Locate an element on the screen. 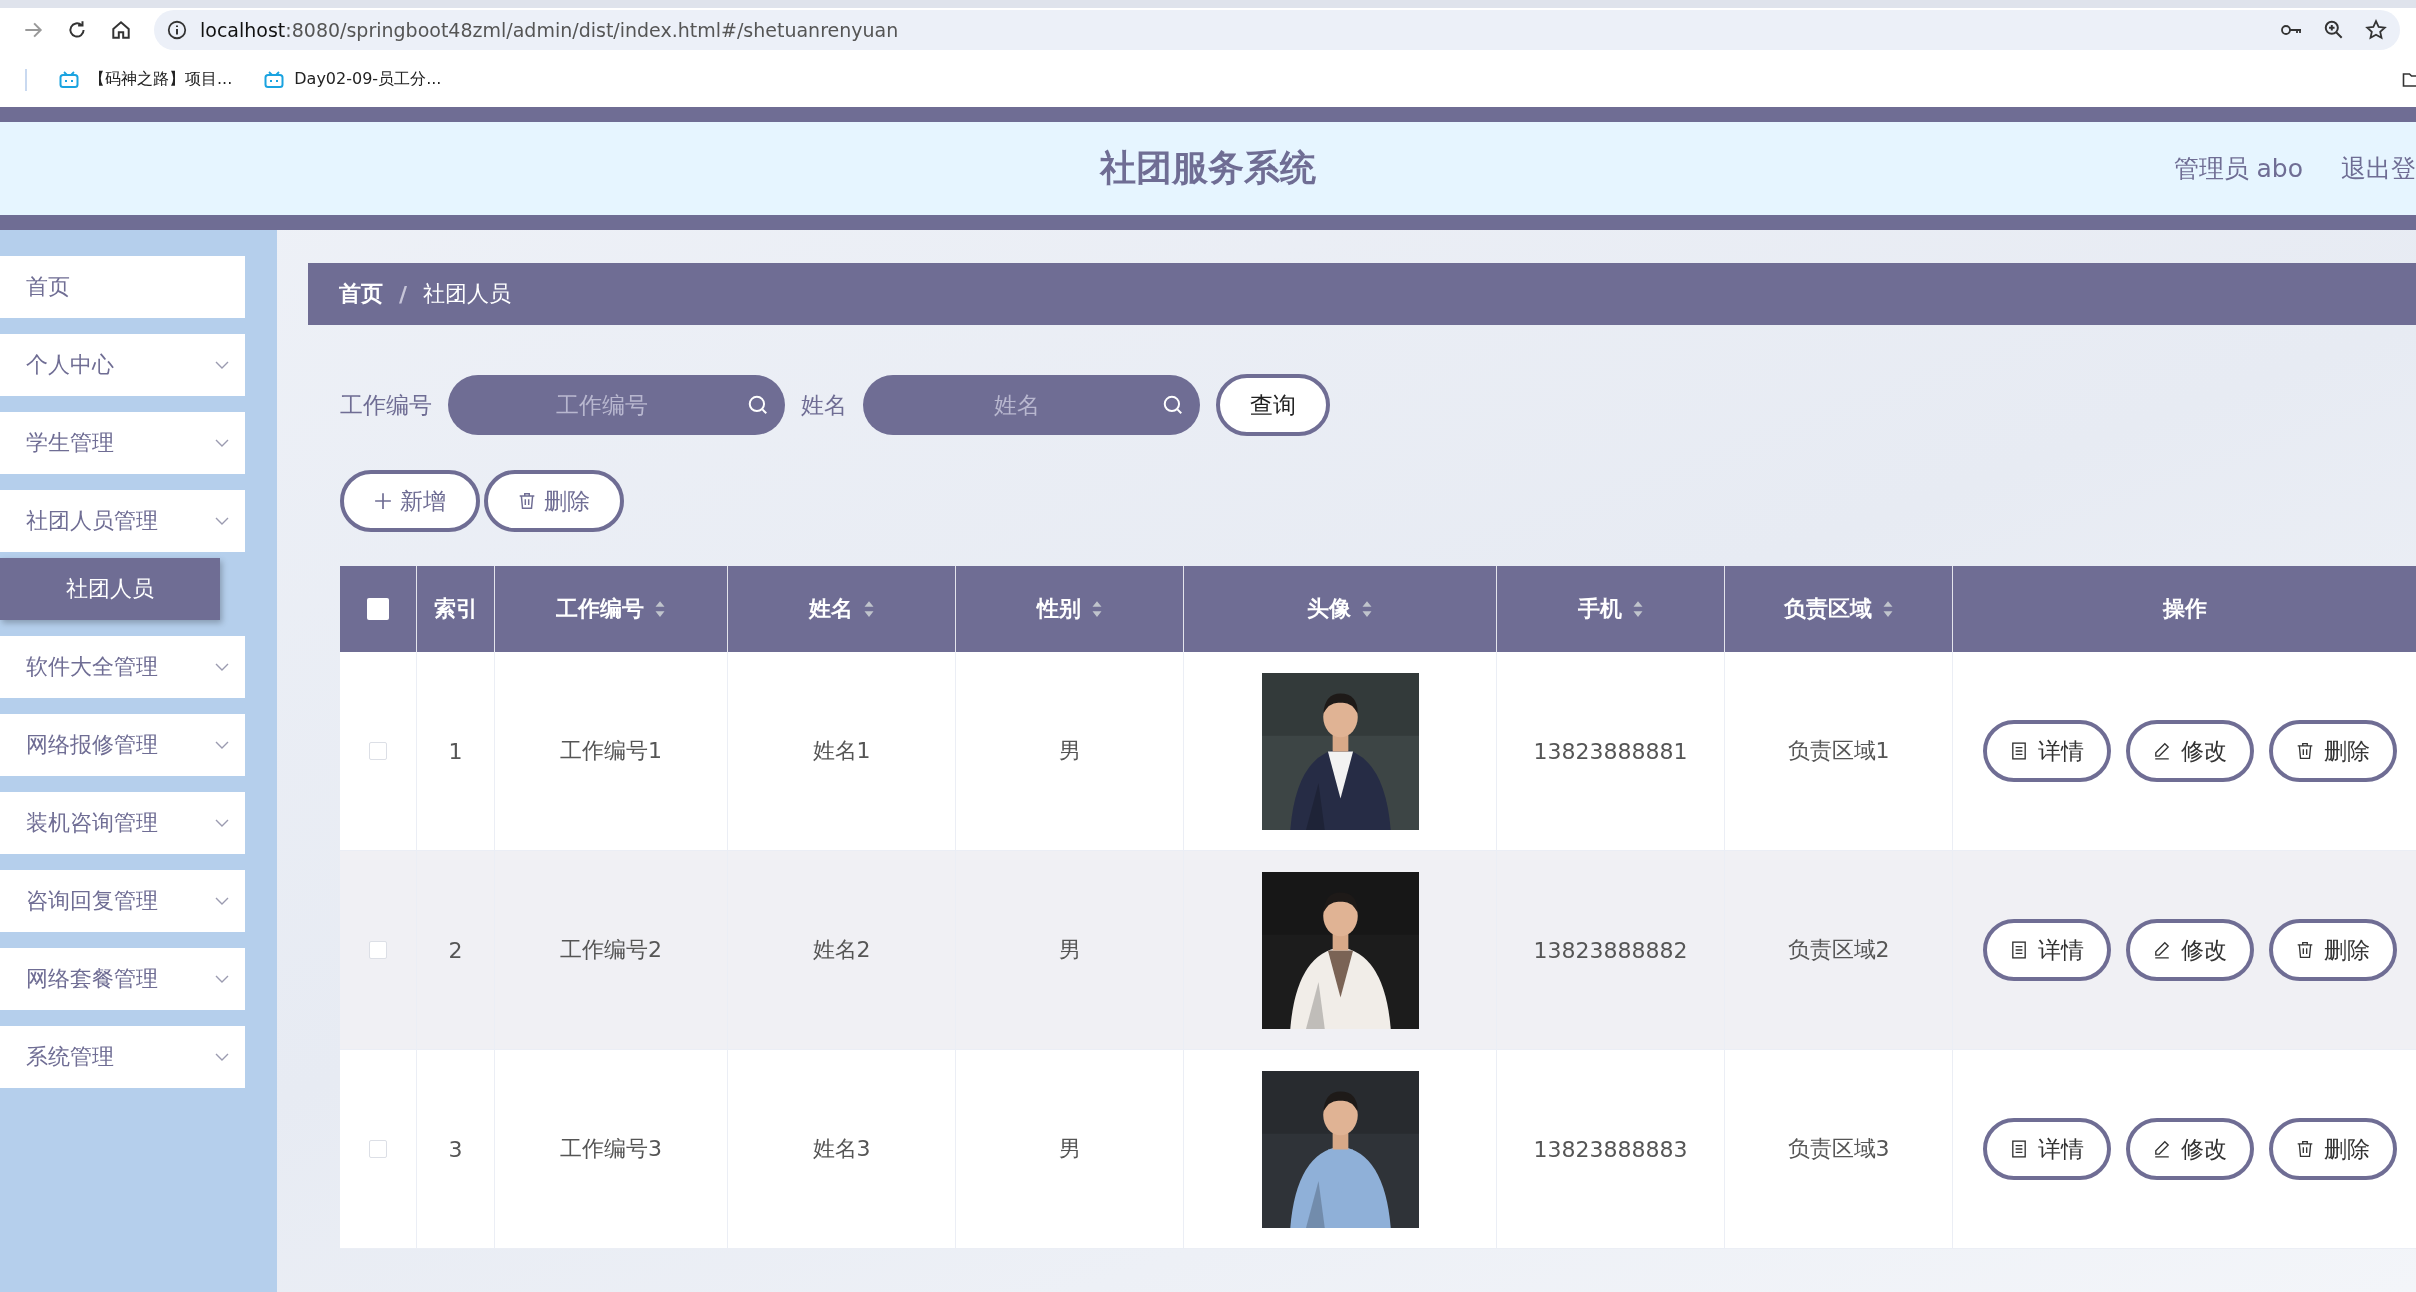 The width and height of the screenshot is (2416, 1292). column-header: 工作编号 is located at coordinates (600, 609).